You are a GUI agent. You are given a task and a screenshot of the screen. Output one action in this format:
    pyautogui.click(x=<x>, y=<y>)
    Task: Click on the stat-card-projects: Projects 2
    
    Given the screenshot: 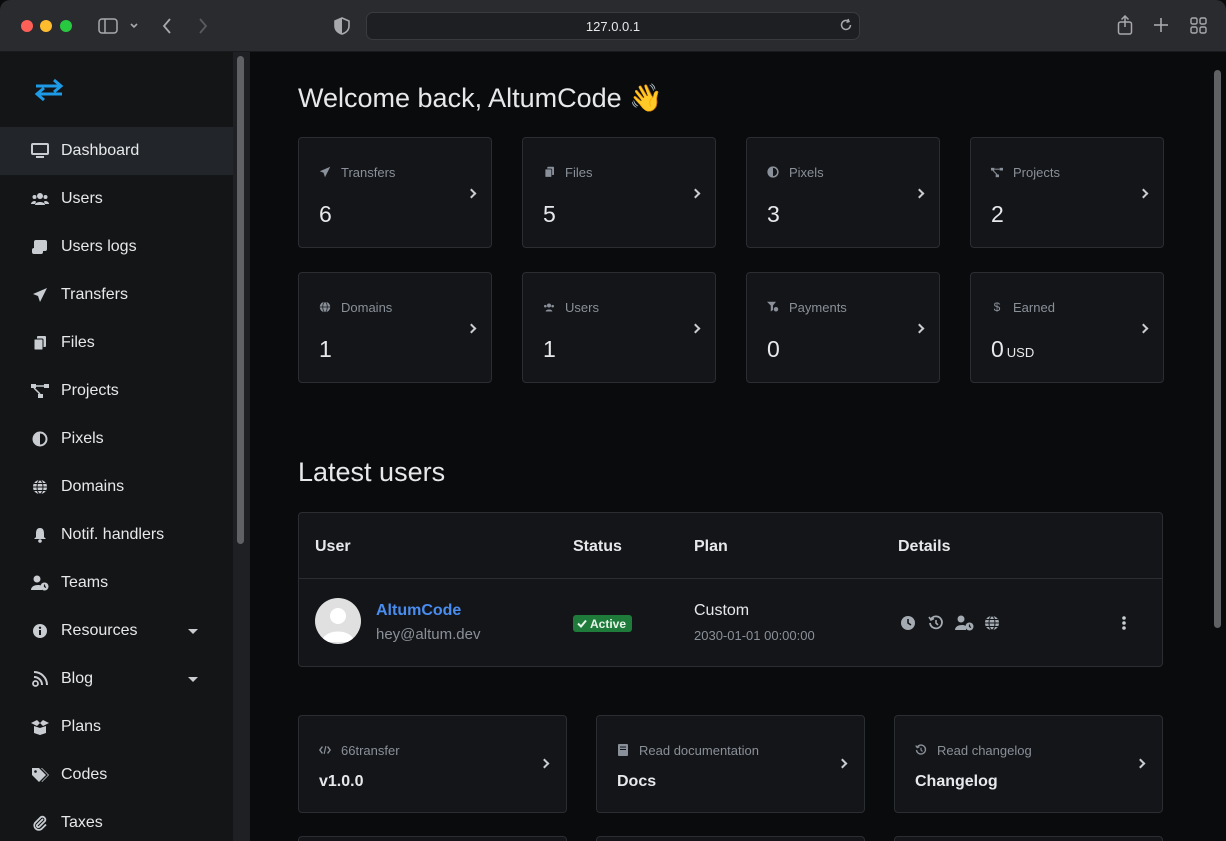 What is the action you would take?
    pyautogui.click(x=1067, y=192)
    